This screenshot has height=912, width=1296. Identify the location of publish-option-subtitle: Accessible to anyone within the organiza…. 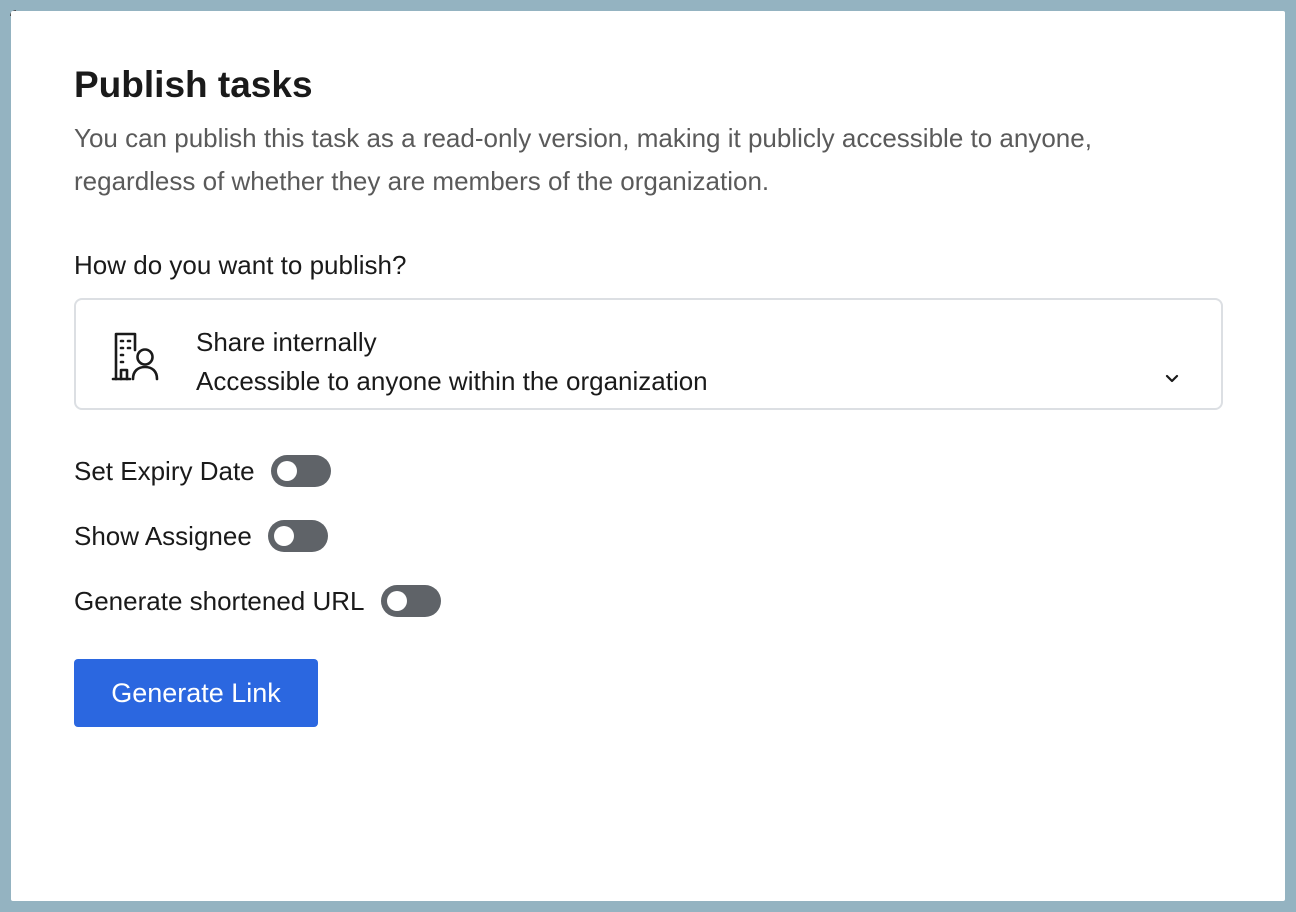
(452, 381).